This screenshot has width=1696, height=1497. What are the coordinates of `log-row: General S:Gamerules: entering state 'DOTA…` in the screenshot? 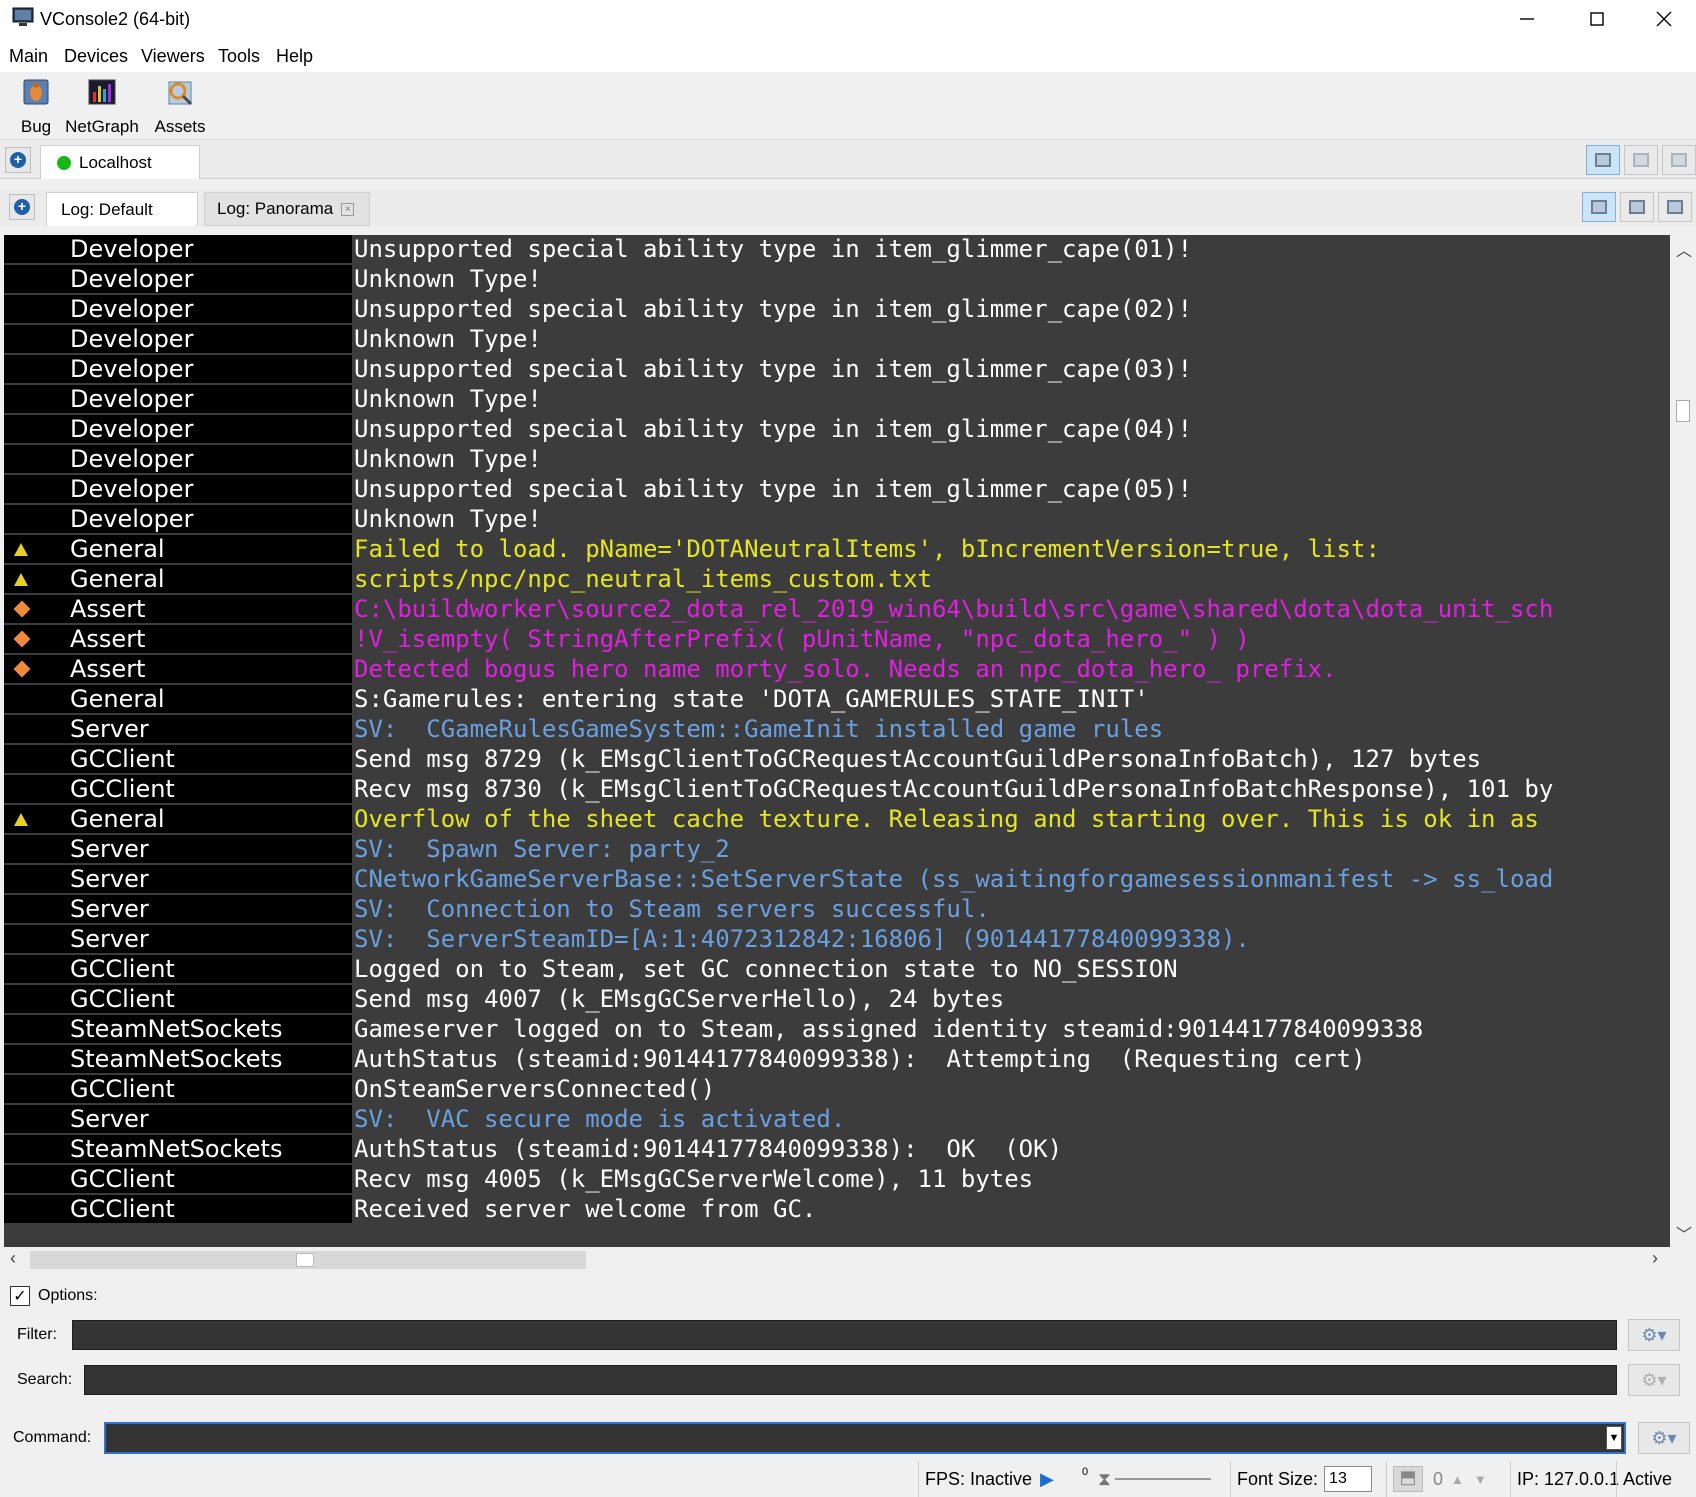 It's located at (837, 700).